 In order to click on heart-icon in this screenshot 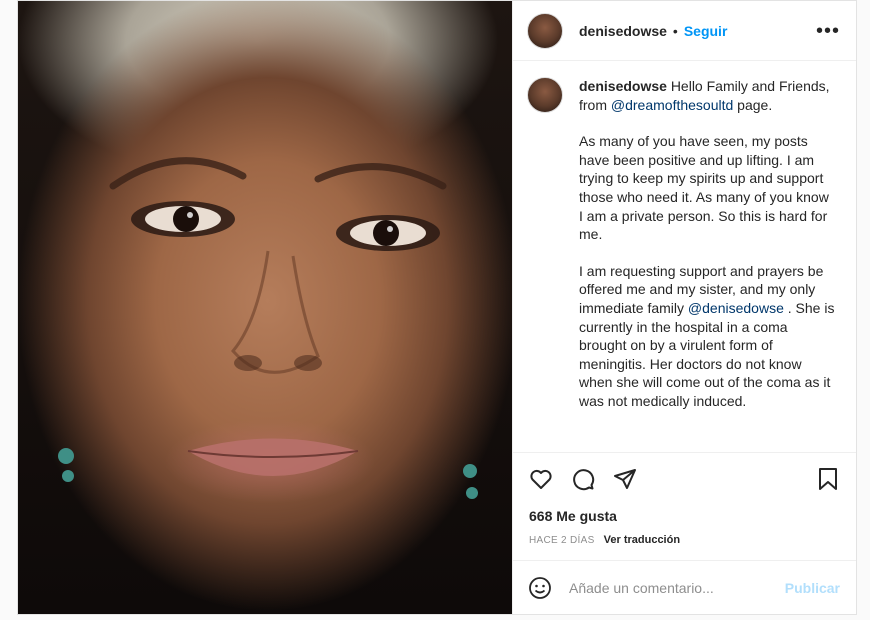, I will do `click(541, 479)`.